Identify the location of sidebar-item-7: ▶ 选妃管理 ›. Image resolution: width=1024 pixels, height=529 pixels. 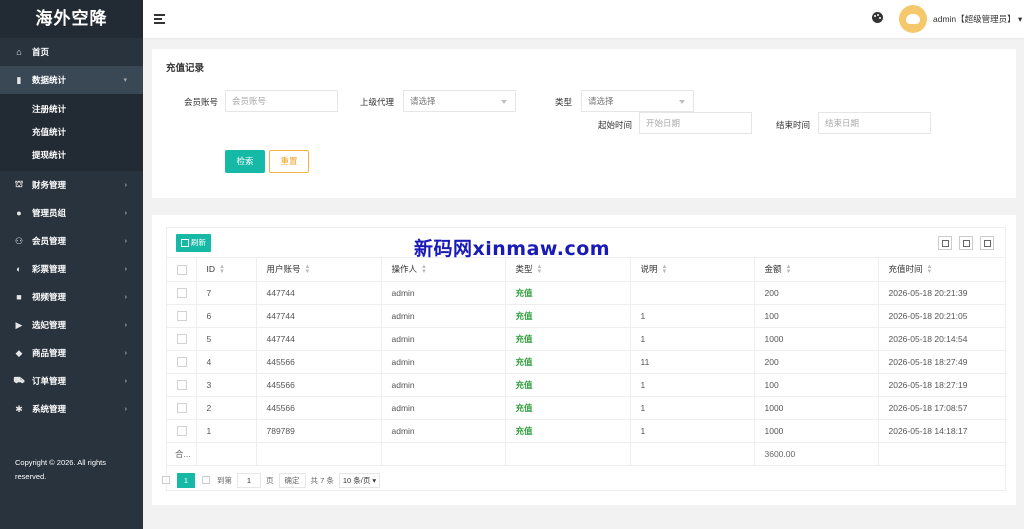
(71, 325).